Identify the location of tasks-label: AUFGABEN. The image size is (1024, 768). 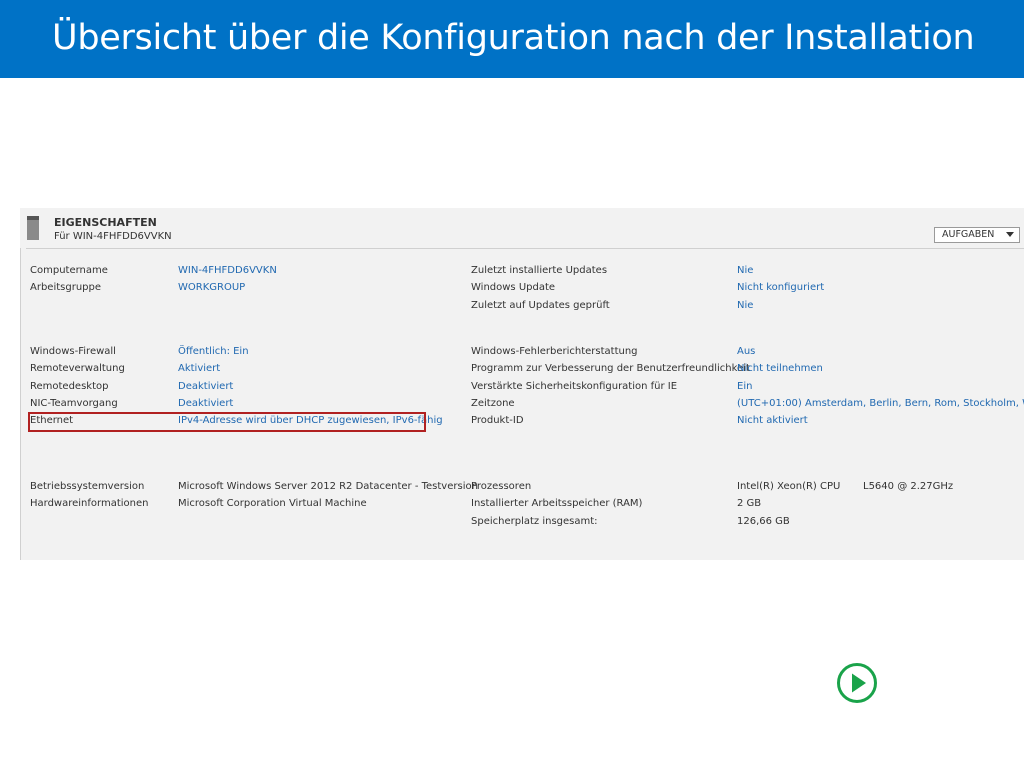
(968, 234).